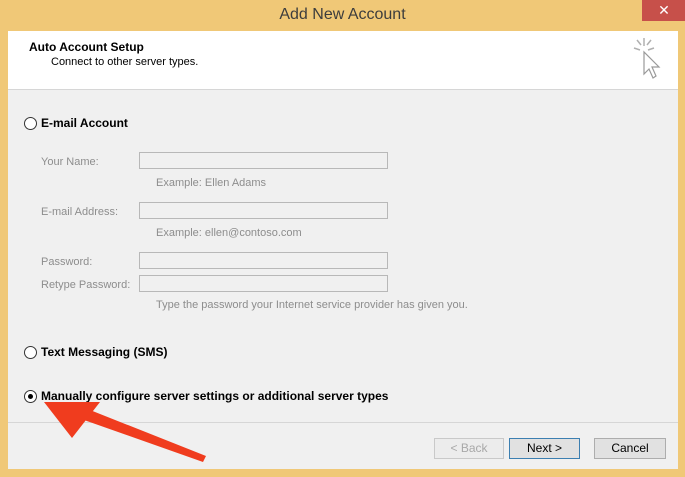  I want to click on password-field, so click(263, 260).